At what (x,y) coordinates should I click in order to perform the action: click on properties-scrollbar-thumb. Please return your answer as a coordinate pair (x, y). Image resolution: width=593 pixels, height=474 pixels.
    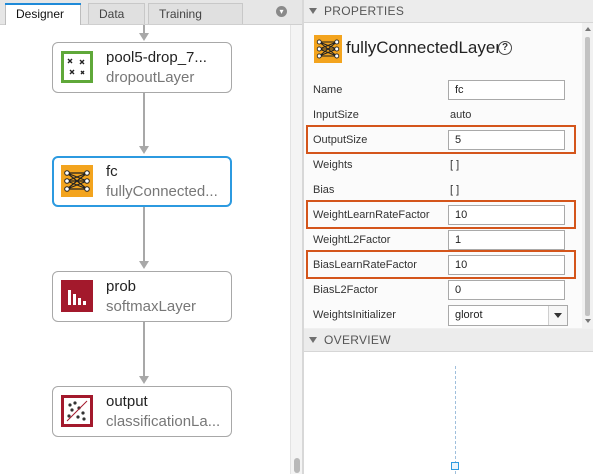
    Looking at the image, I should click on (587, 176).